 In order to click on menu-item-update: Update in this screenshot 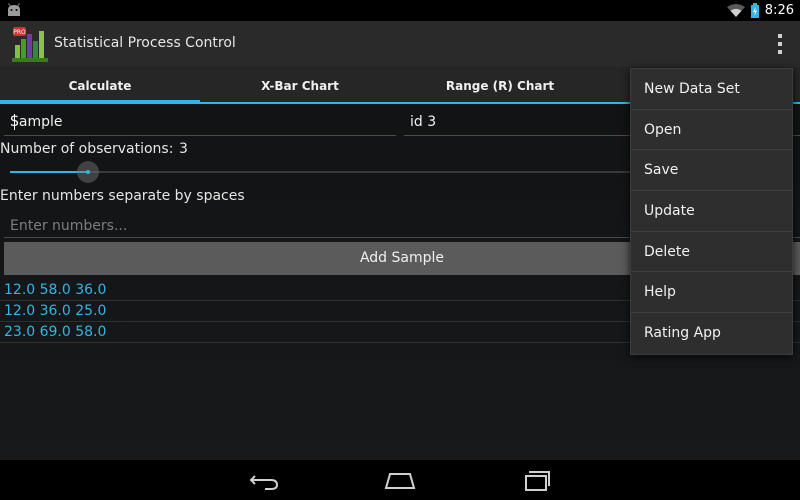, I will do `click(711, 211)`.